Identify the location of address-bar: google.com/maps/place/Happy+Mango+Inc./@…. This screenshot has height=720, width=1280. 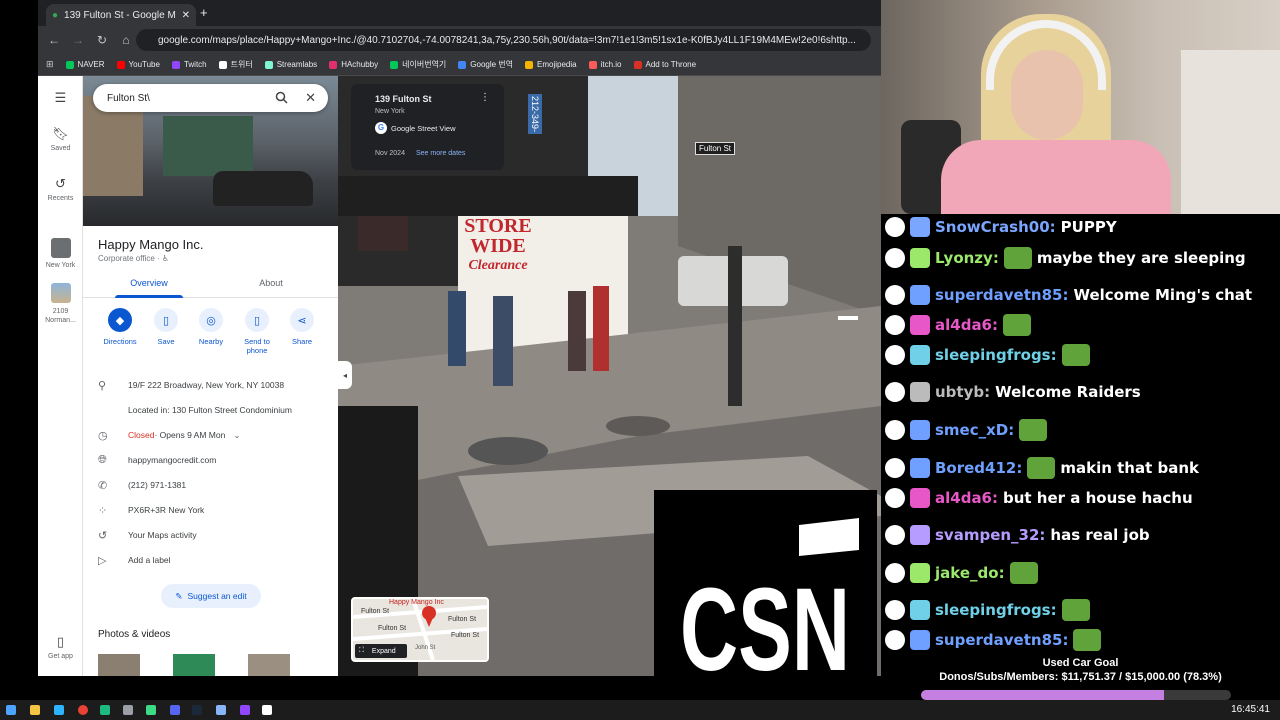
(503, 40).